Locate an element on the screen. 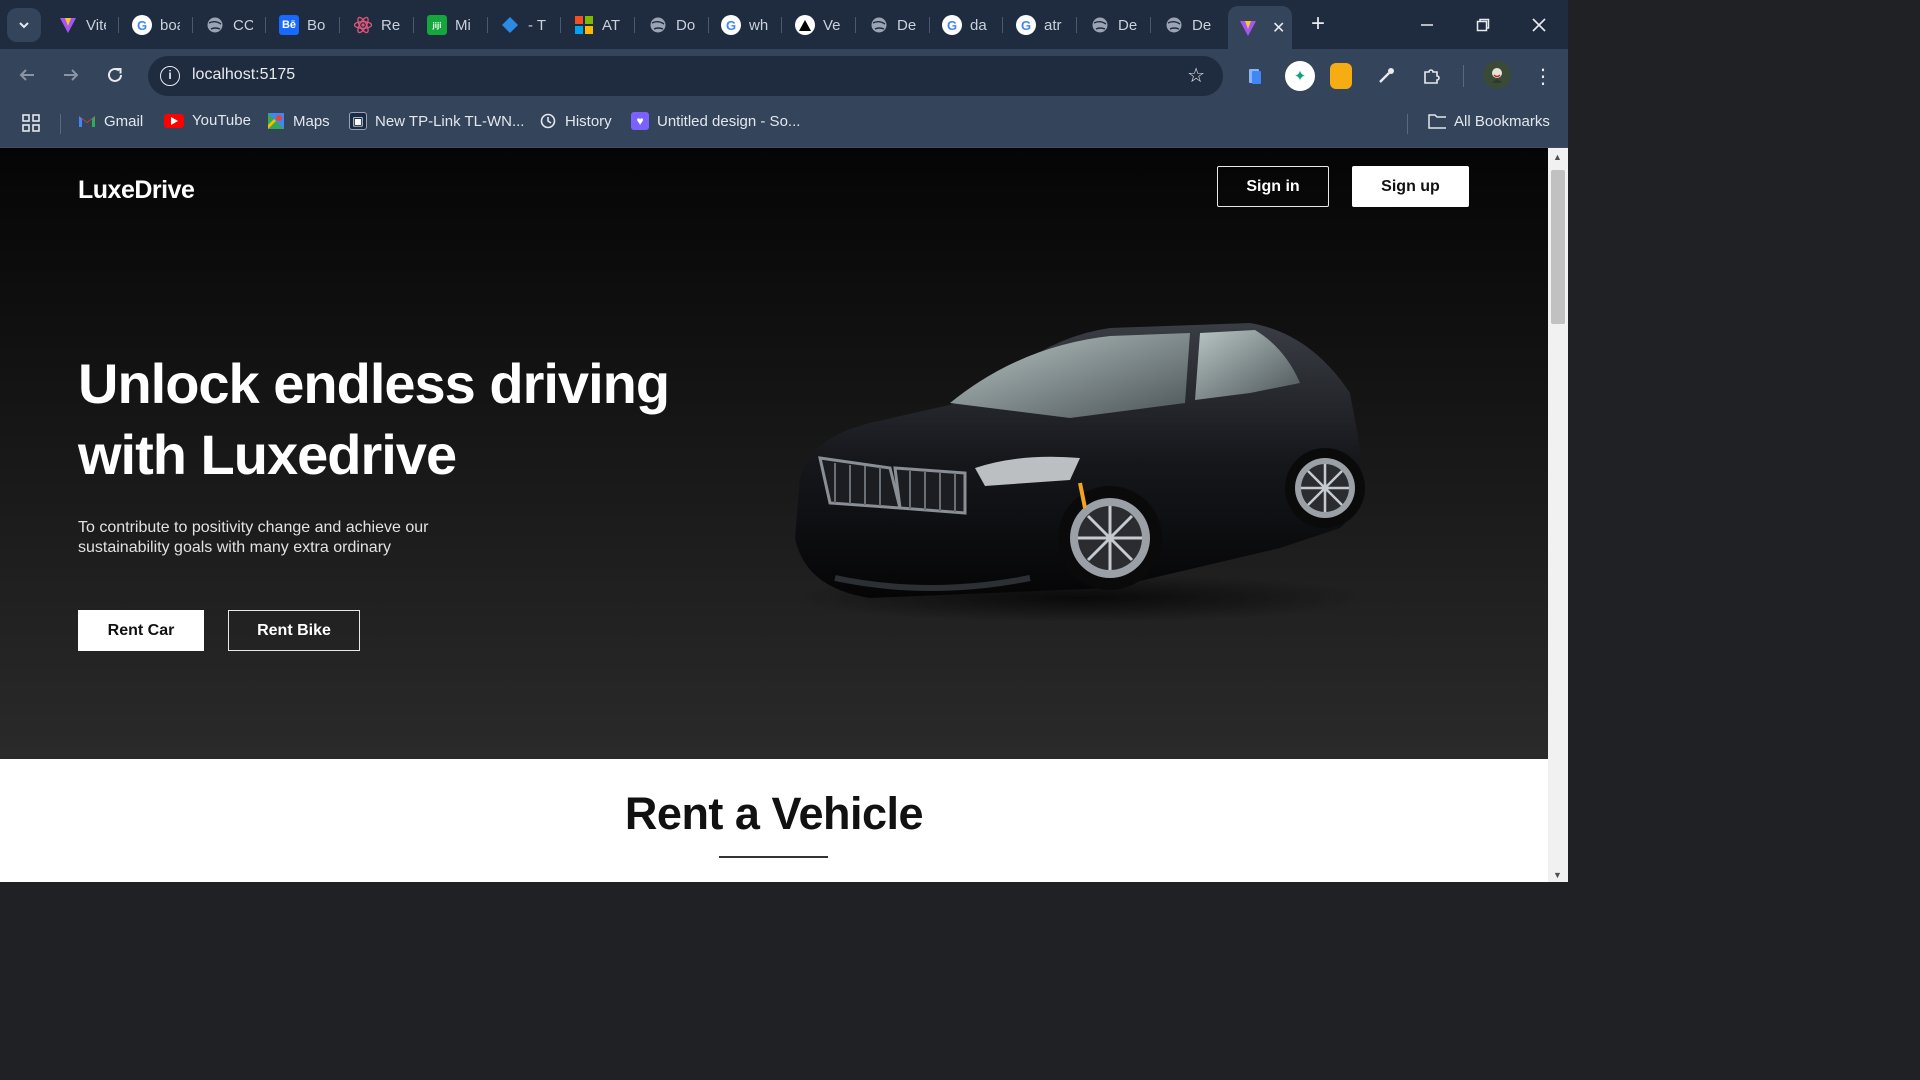 The image size is (1920, 1080). forward-button is located at coordinates (71, 75).